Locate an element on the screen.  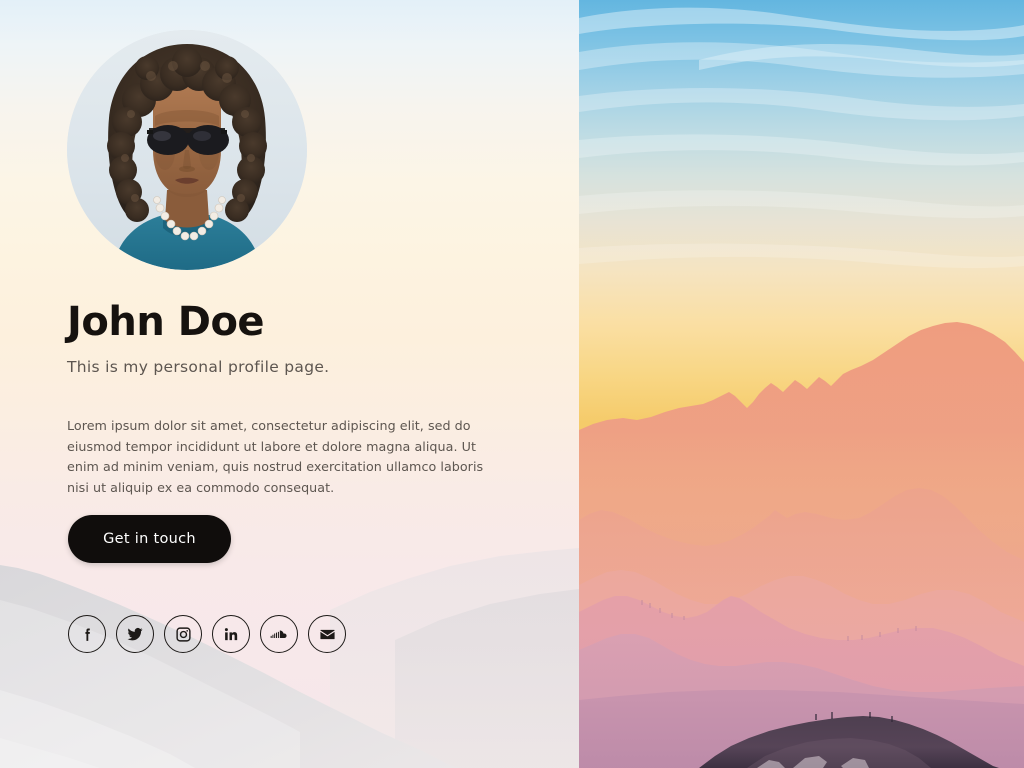
linkedin-icon is located at coordinates (231, 634).